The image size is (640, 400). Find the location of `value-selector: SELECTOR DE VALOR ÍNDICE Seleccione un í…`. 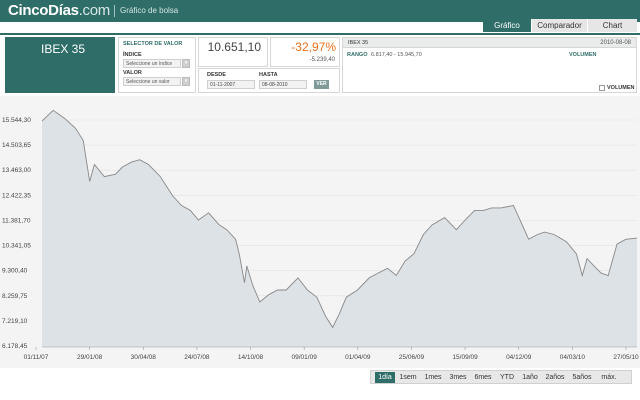

value-selector: SELECTOR DE VALOR ÍNDICE Seleccione un í… is located at coordinates (157, 65).